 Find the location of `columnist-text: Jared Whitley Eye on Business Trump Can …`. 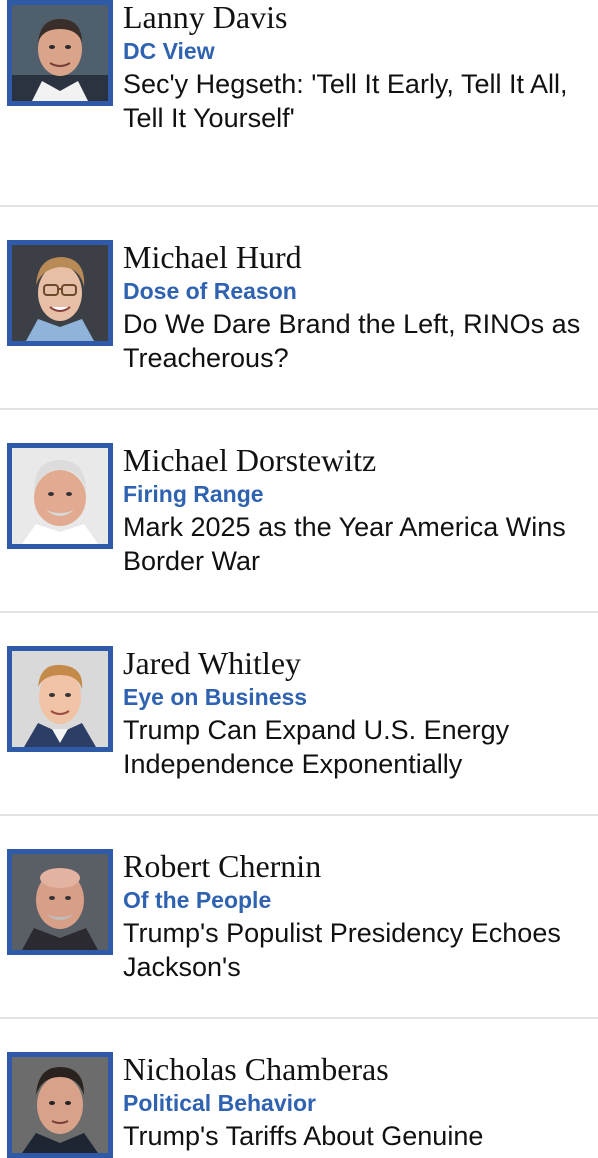

columnist-text: Jared Whitley Eye on Business Trump Can … is located at coordinates (358, 712).